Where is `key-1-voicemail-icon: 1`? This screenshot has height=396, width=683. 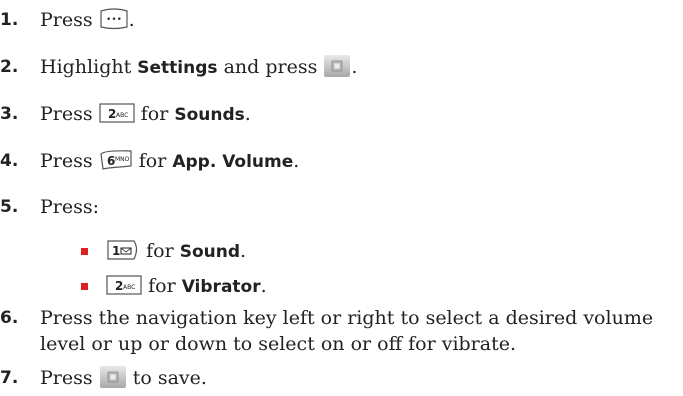
key-1-voicemail-icon: 1 is located at coordinates (123, 250).